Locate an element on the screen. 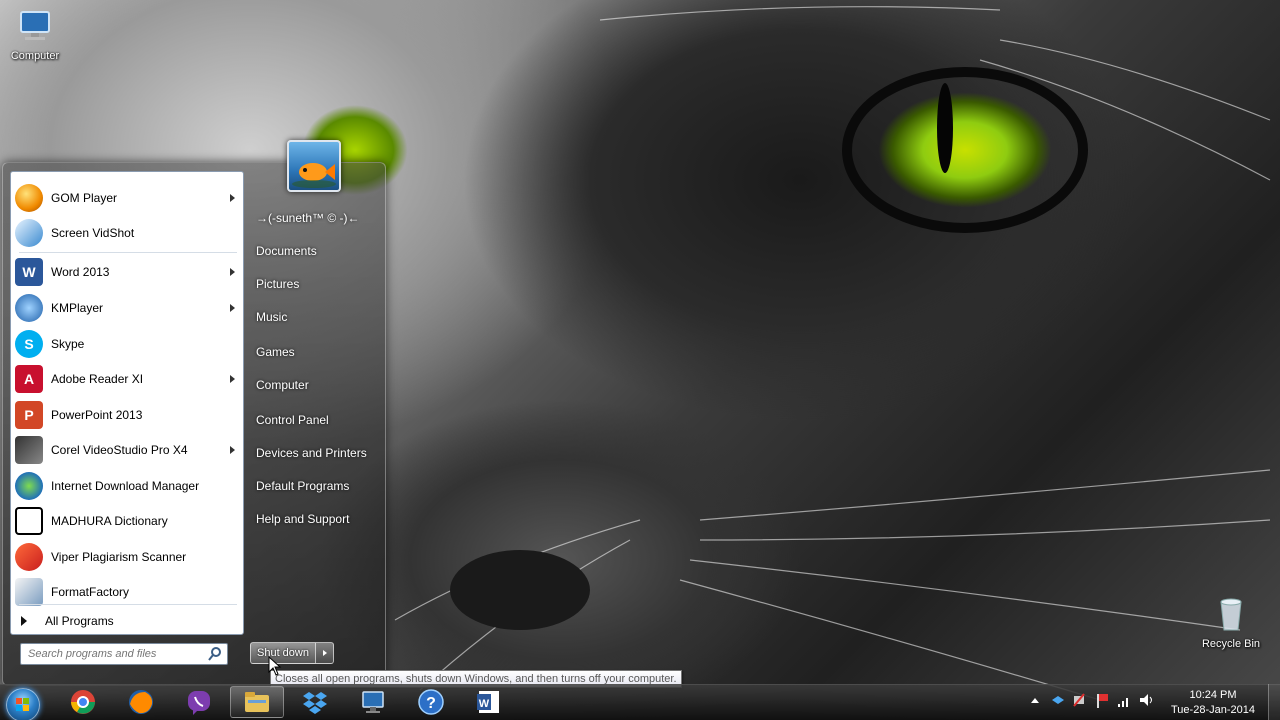 The image size is (1280, 720). program-label: Corel VideoStudio Pro X4 is located at coordinates (119, 450).